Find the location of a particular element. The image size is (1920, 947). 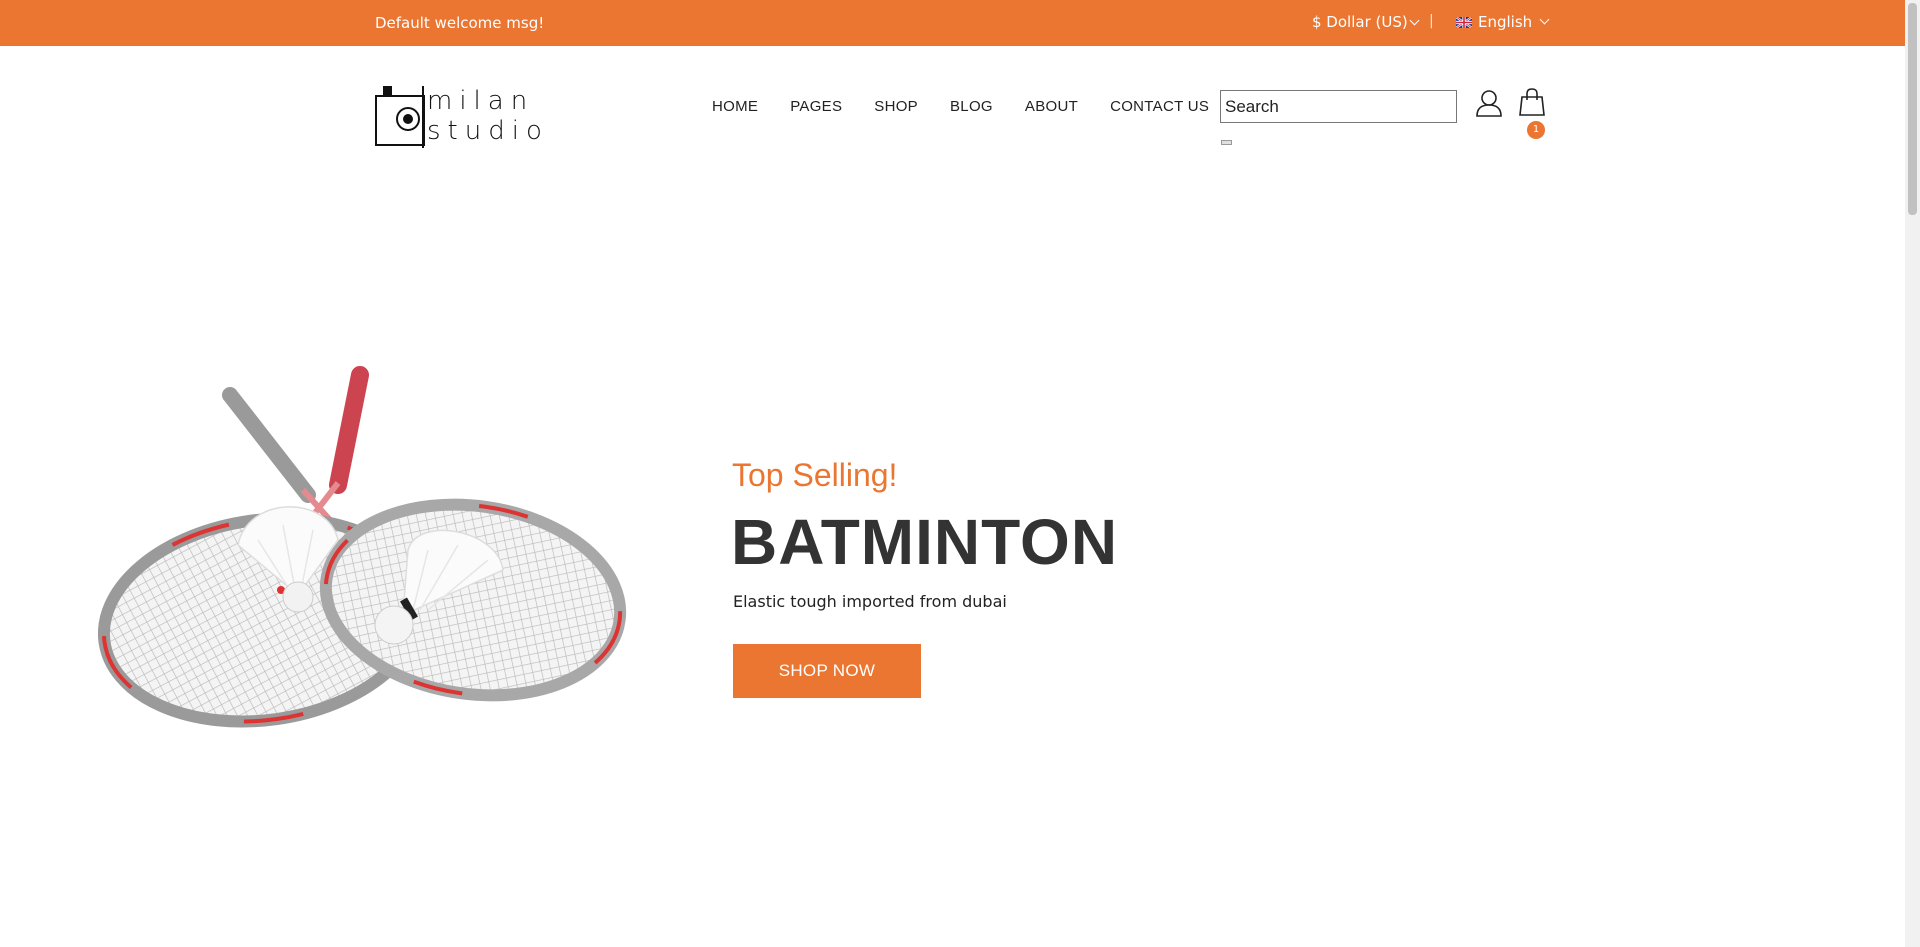

main-nav: HOME PAGES SHOP BLOG ABOUT CONTACT US is located at coordinates (960, 106).